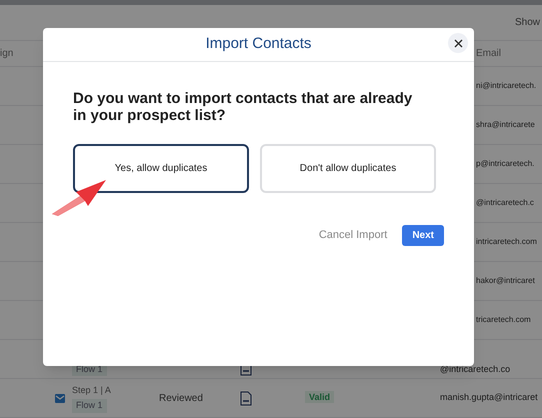  Describe the element at coordinates (503, 320) in the screenshot. I see `email-cell: tricaretech.com` at that location.